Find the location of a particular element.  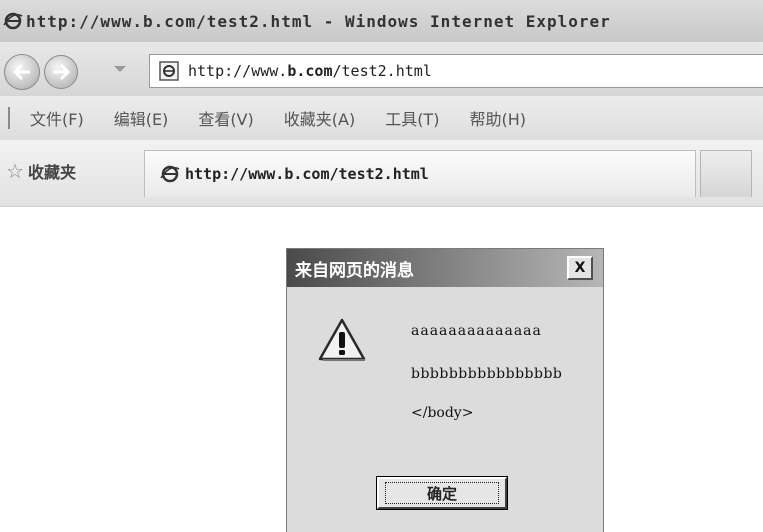

ok-button-label: 确定 is located at coordinates (442, 493).